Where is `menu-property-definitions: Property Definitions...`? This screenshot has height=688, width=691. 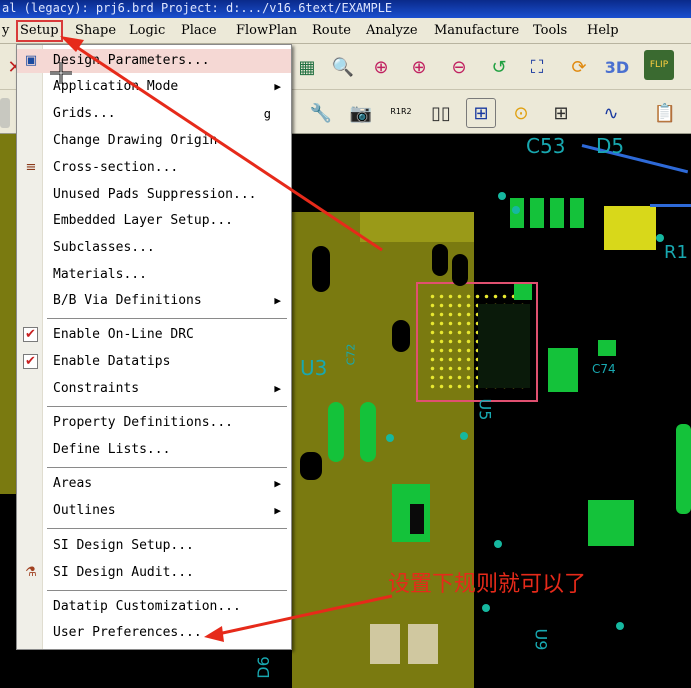 menu-property-definitions: Property Definitions... is located at coordinates (154, 423).